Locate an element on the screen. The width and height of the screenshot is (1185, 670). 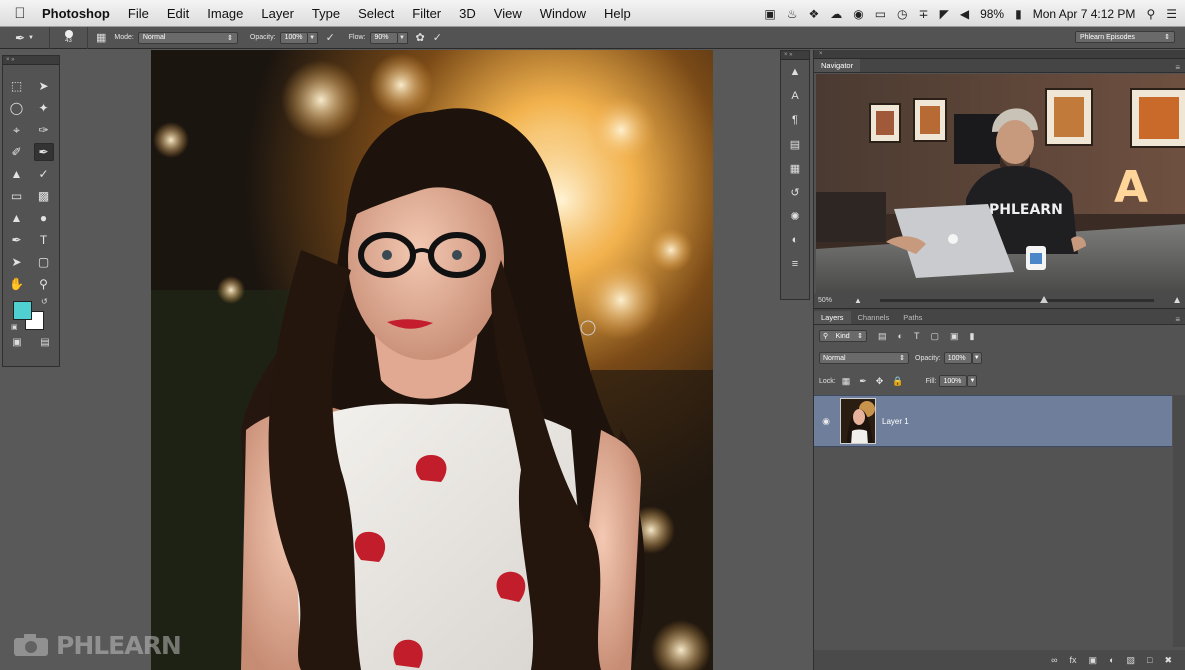
layer-opacity-field: 100% is located at coordinates (957, 358).